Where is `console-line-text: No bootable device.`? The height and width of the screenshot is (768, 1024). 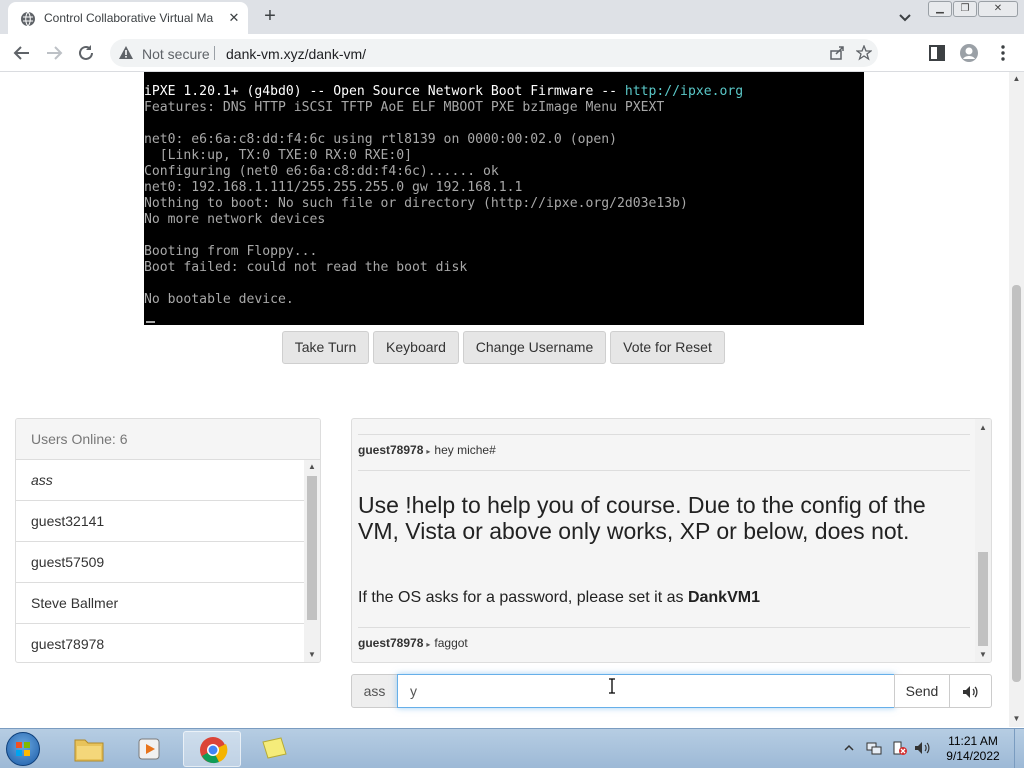 console-line-text: No bootable device. is located at coordinates (219, 299).